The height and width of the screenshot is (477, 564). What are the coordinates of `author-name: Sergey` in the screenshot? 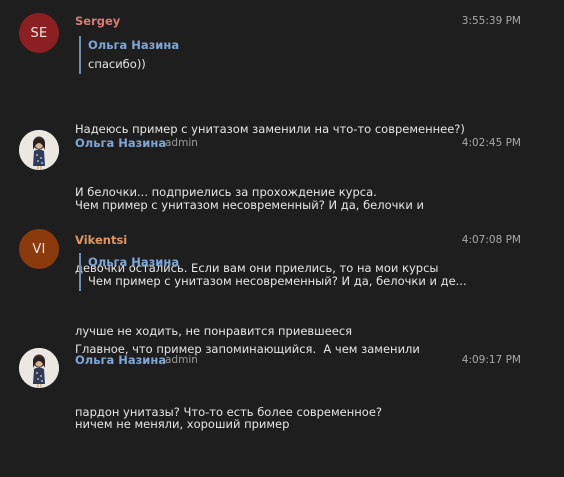 It's located at (97, 21).